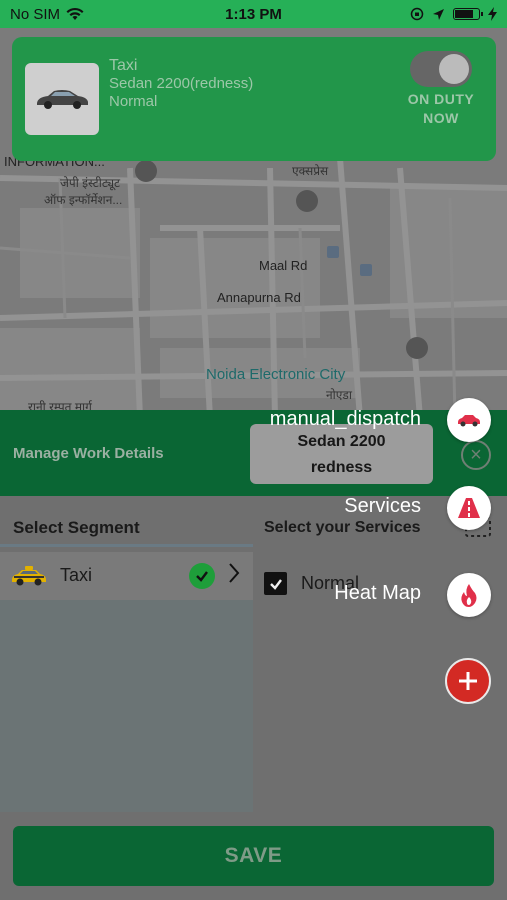 The width and height of the screenshot is (507, 900). What do you see at coordinates (492, 14) in the screenshot?
I see `charging-bolt-icon` at bounding box center [492, 14].